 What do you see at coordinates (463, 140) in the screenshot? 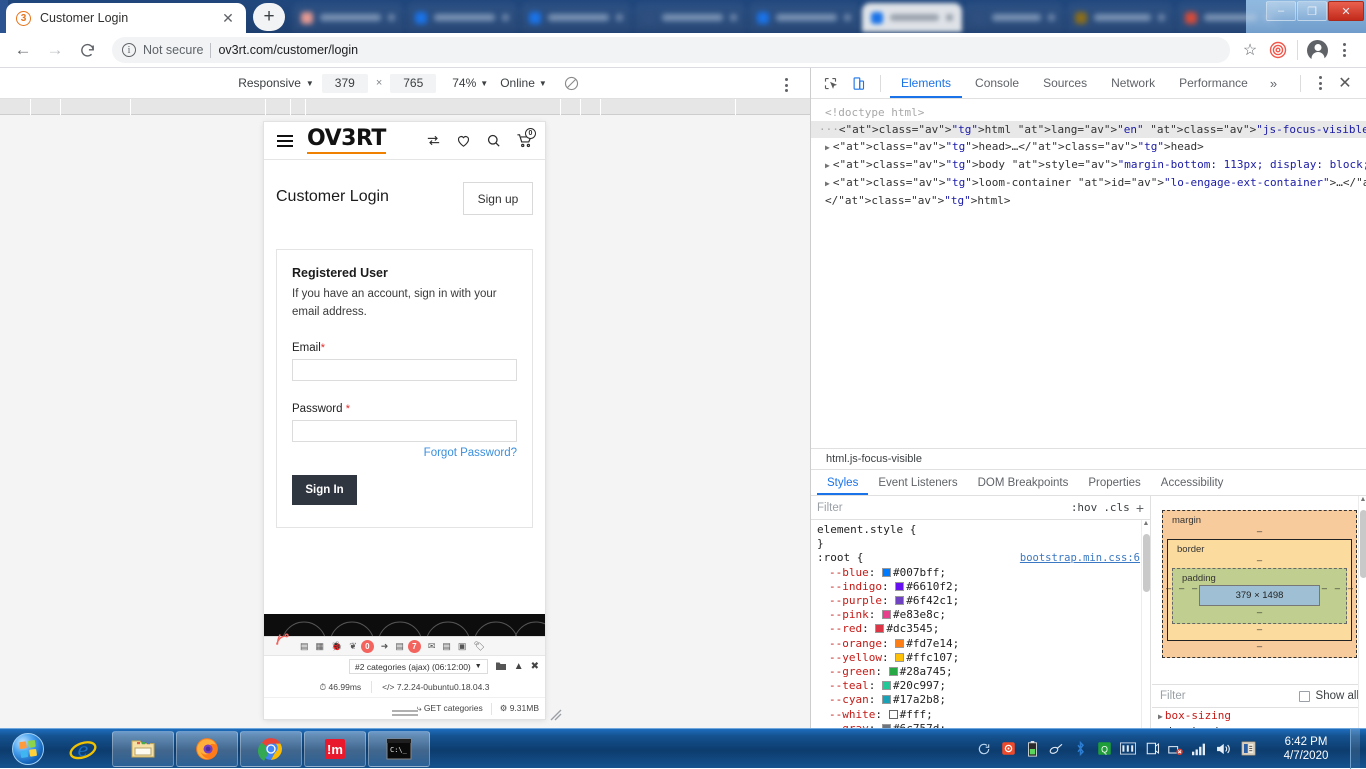
I see `wishlist-heart-icon` at bounding box center [463, 140].